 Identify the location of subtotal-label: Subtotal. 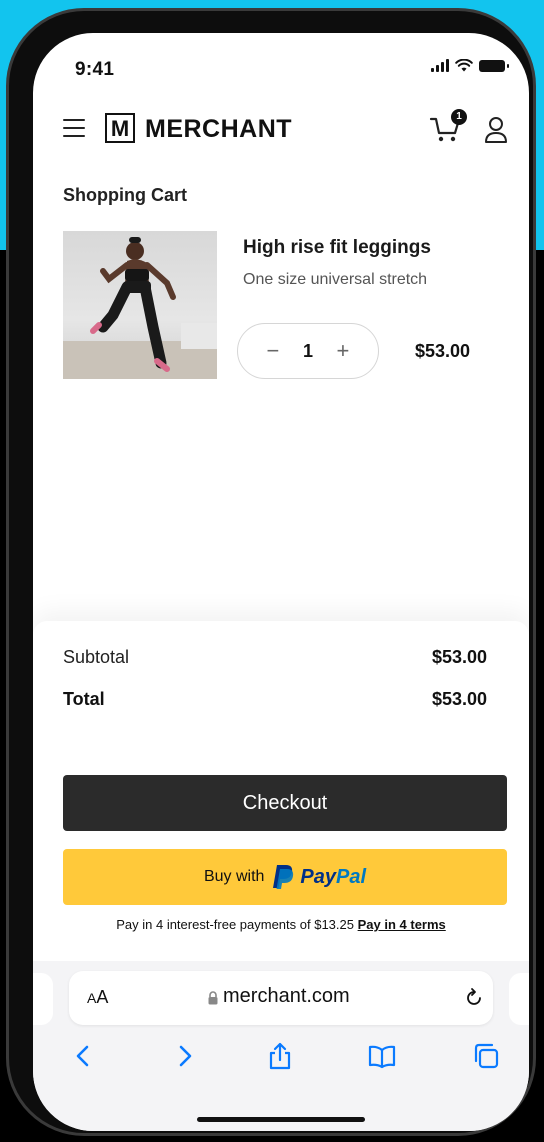
(96, 657).